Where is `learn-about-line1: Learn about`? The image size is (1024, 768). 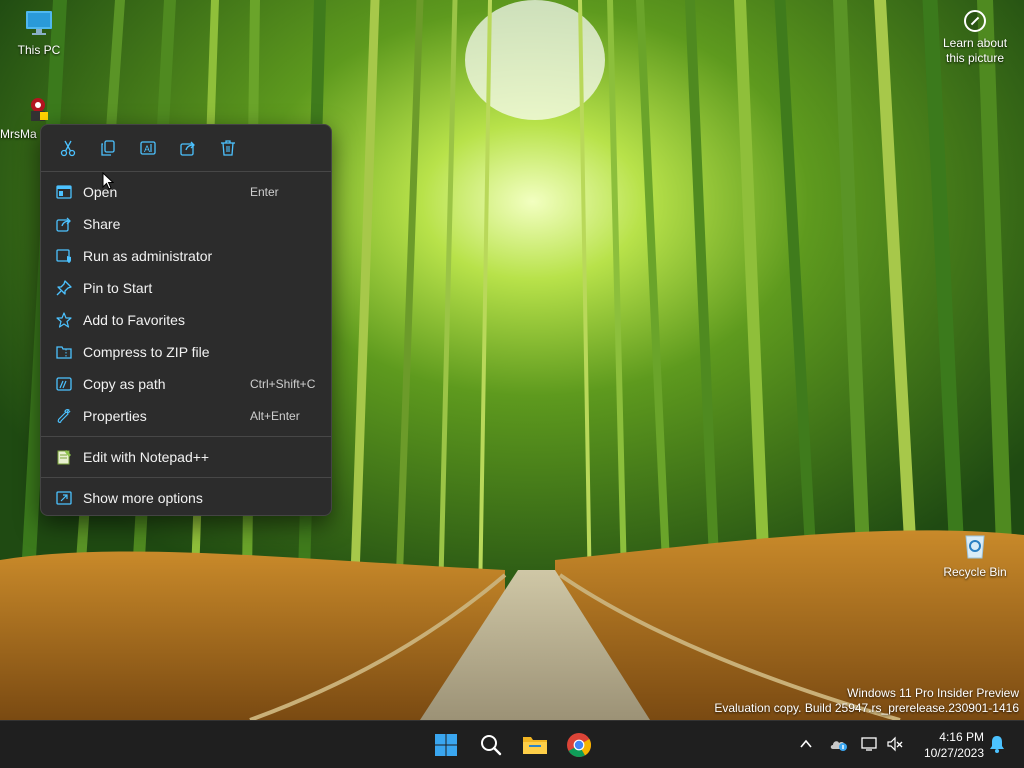
learn-about-line1: Learn about is located at coordinates (975, 43).